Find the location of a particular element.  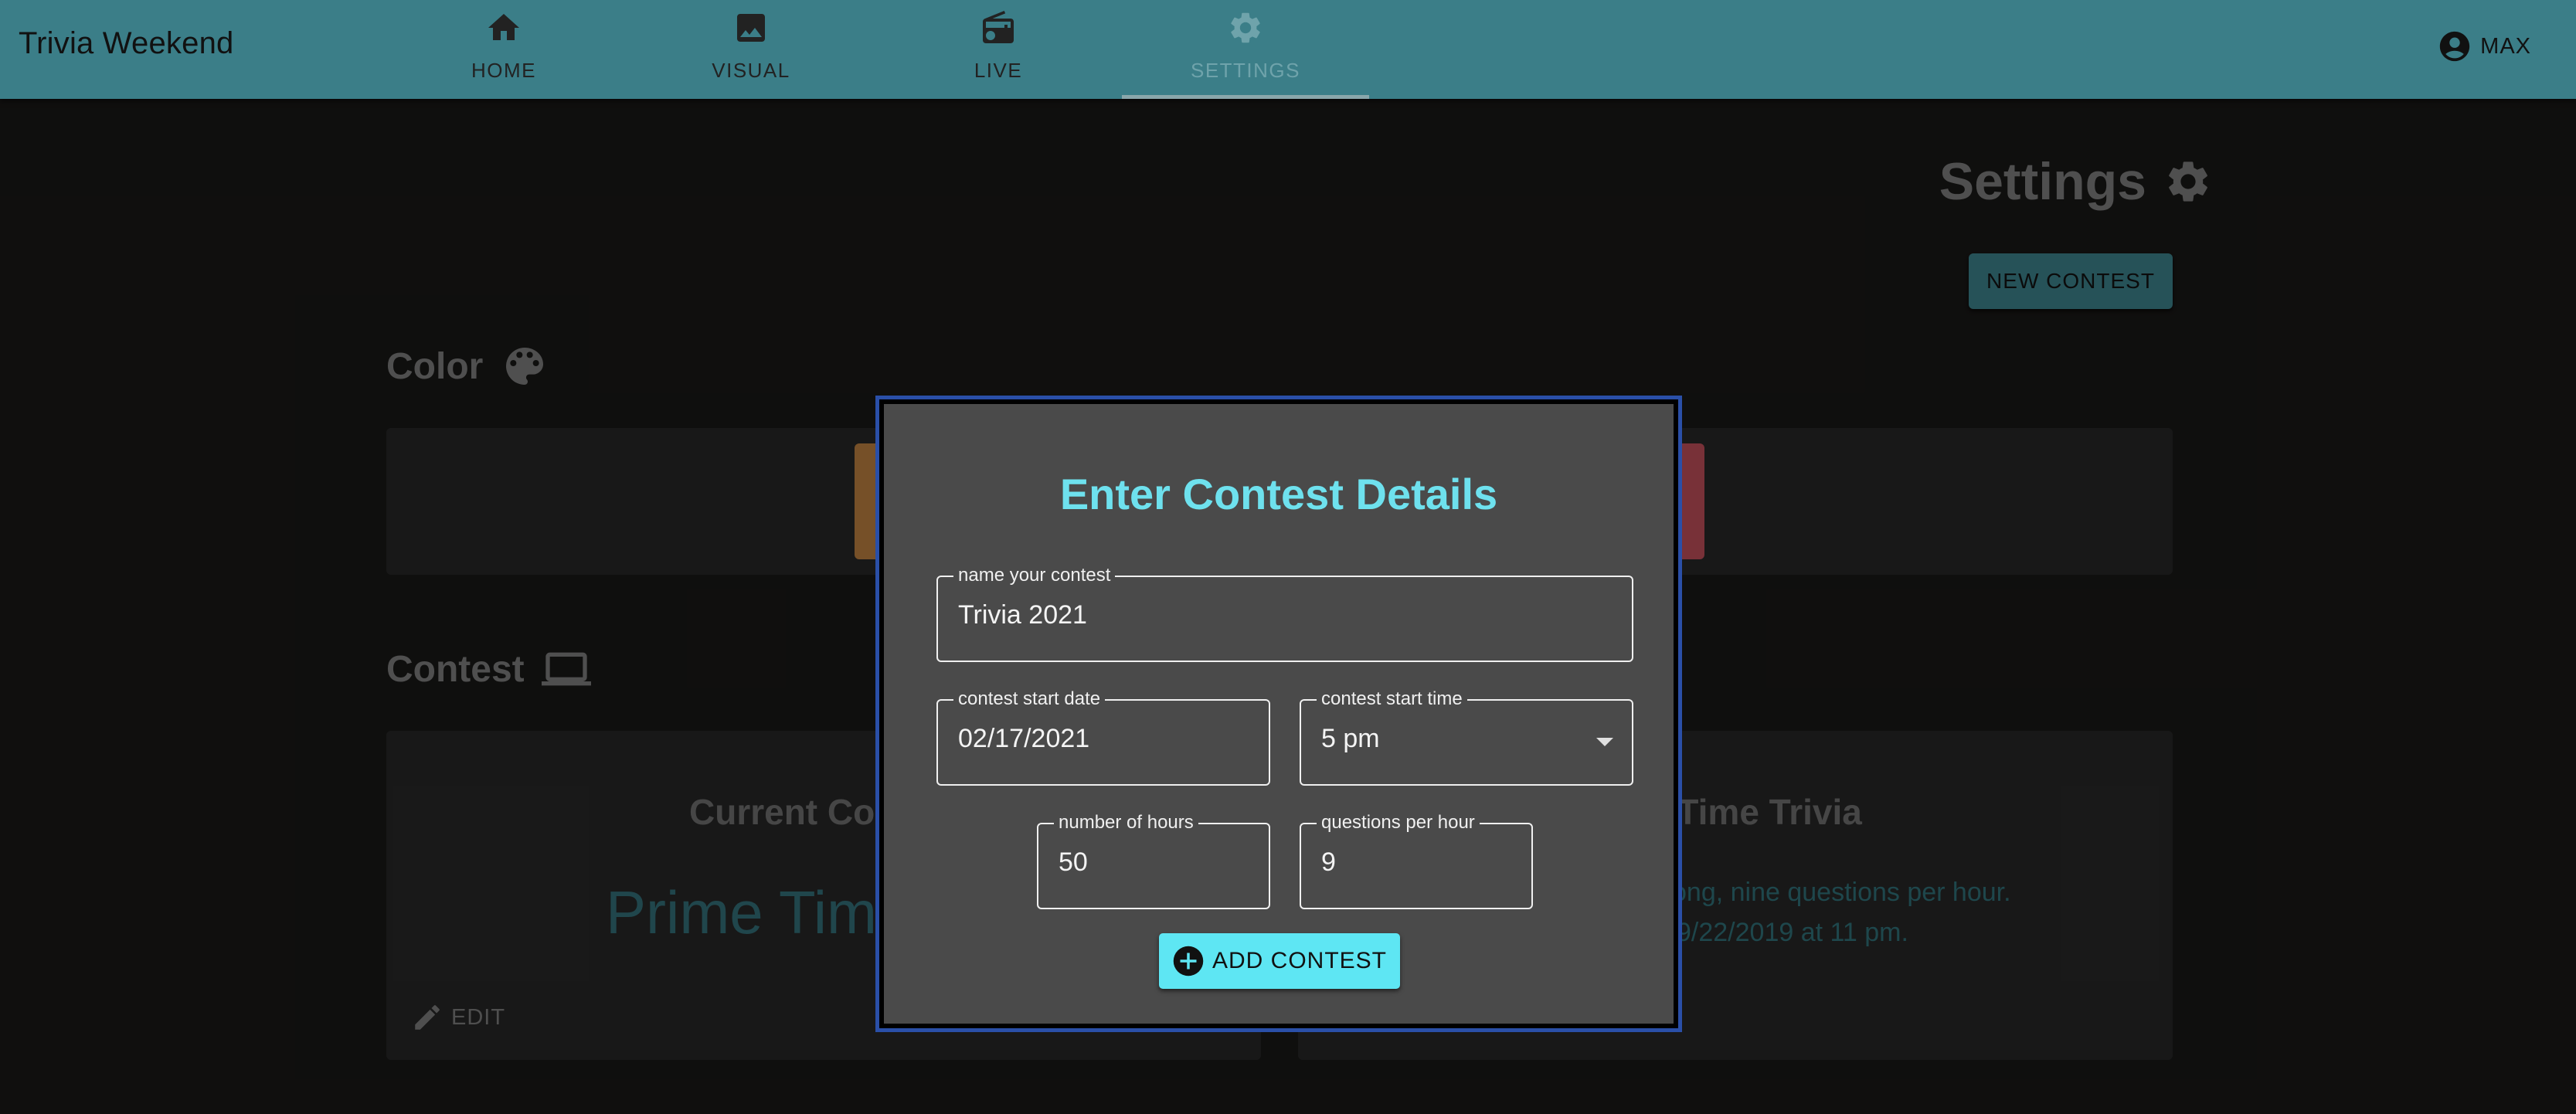

questions-per-hour-input is located at coordinates (1413, 862).